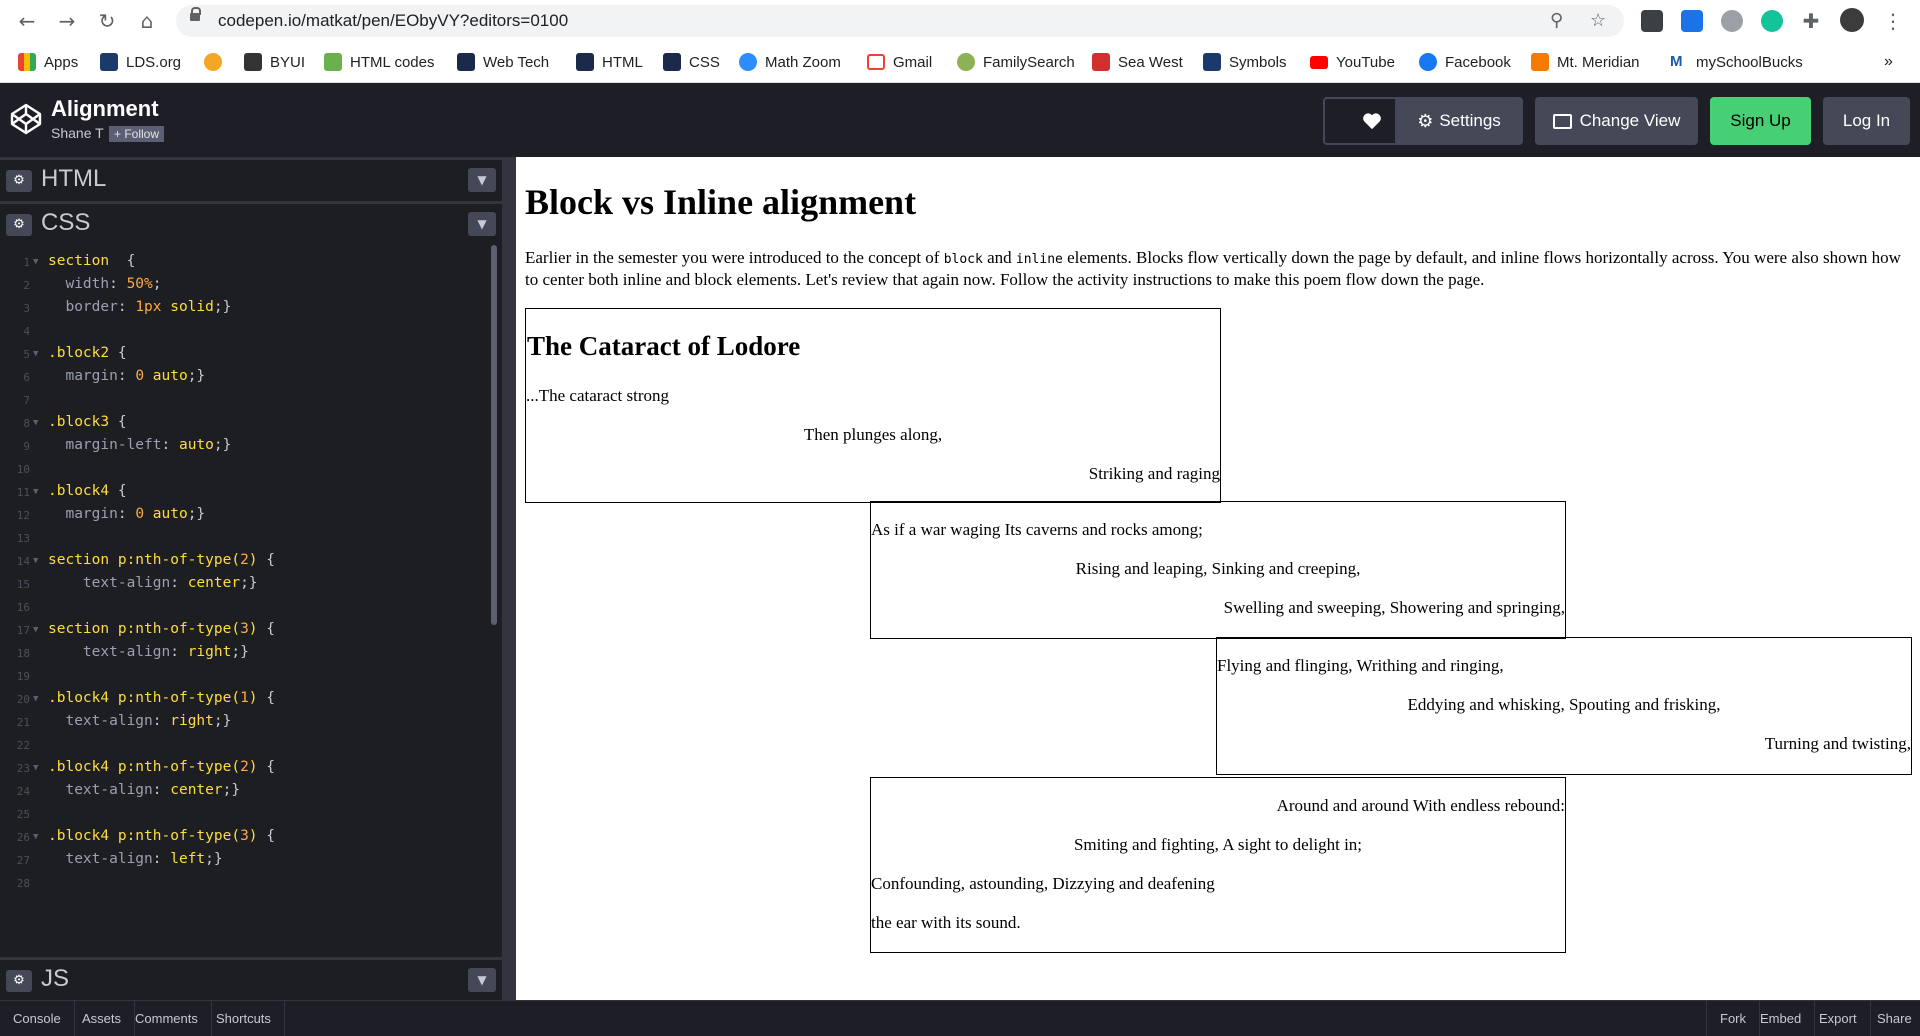 The height and width of the screenshot is (1036, 1920). What do you see at coordinates (609, 62) in the screenshot?
I see `bookmark-html: HTML` at bounding box center [609, 62].